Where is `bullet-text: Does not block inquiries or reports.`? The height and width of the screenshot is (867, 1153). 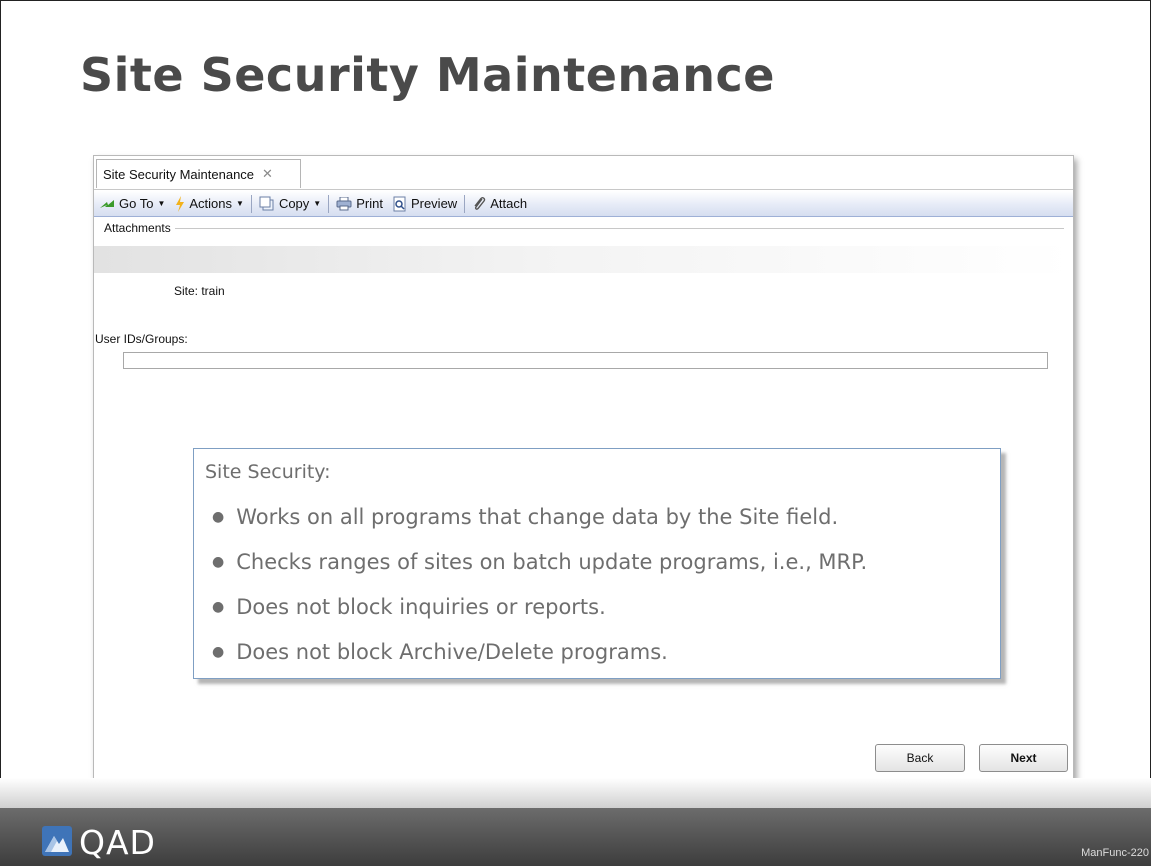 bullet-text: Does not block inquiries or reports. is located at coordinates (421, 606).